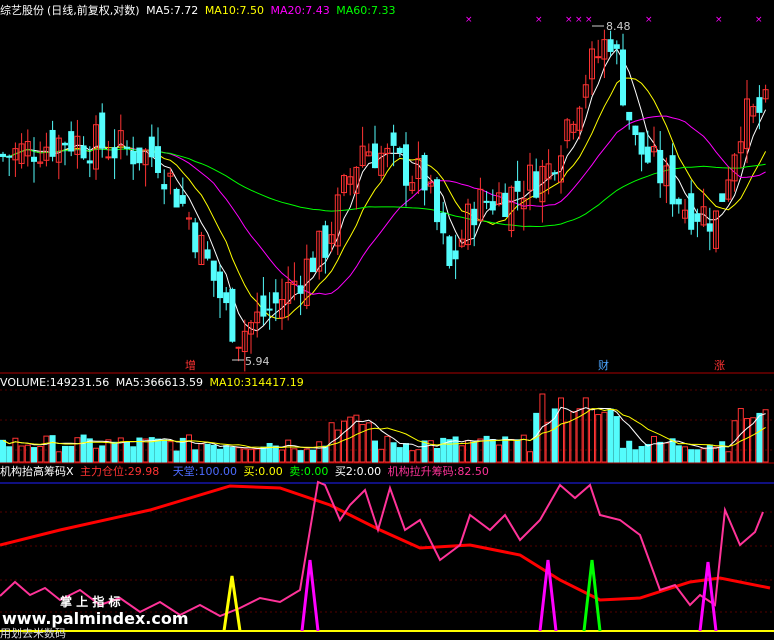 The image size is (774, 640). I want to click on vol-ma5-label: MA5:, so click(129, 382).